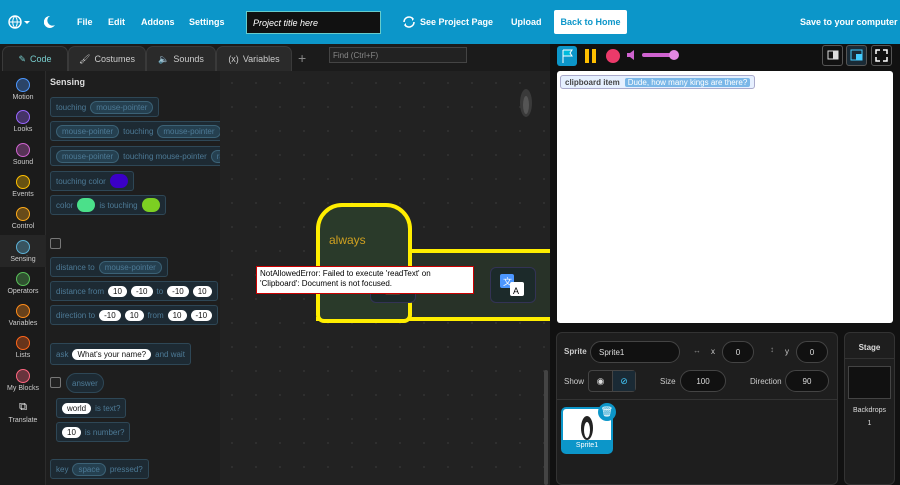 The height and width of the screenshot is (485, 900). I want to click on project-title-input: Project title here, so click(313, 22).